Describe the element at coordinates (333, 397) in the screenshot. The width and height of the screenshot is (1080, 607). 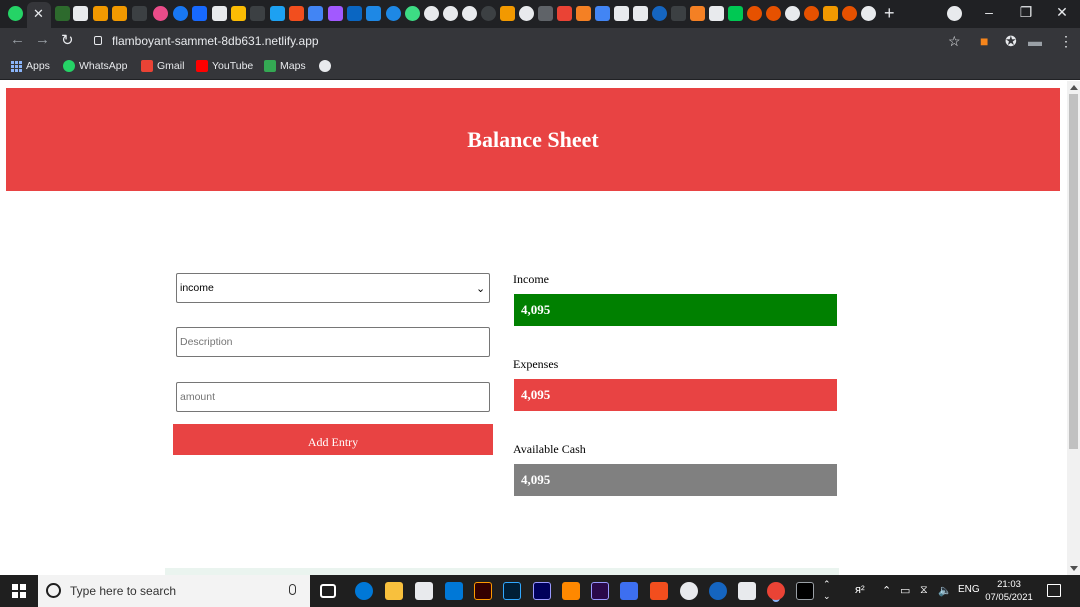
I see `amount-input` at that location.